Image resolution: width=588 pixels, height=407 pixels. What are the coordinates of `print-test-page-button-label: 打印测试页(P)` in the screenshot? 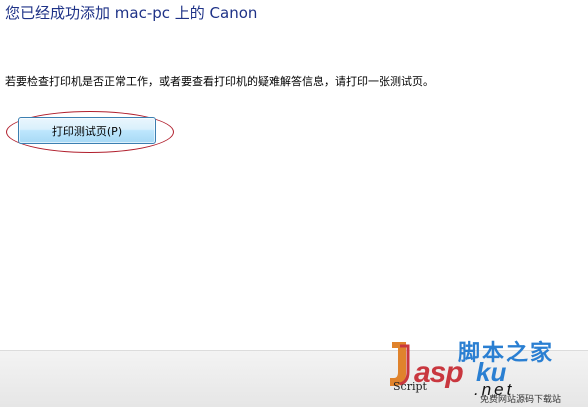 It's located at (87, 131).